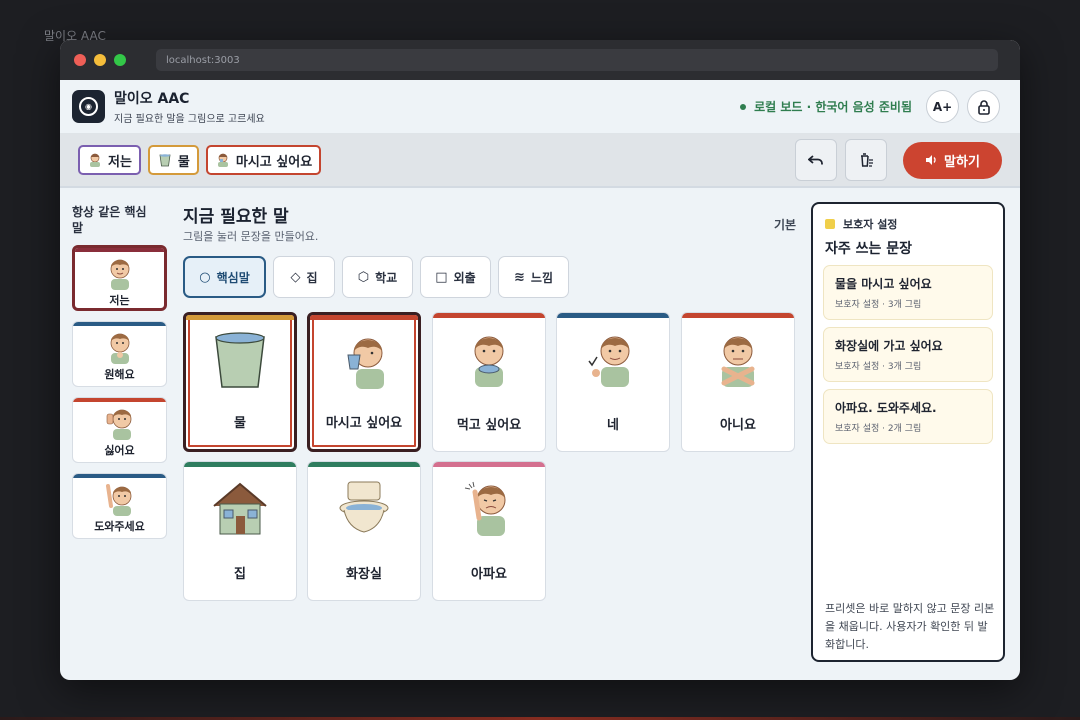 This screenshot has width=1080, height=720. Describe the element at coordinates (100, 60) in the screenshot. I see `minimize-window-button` at that location.